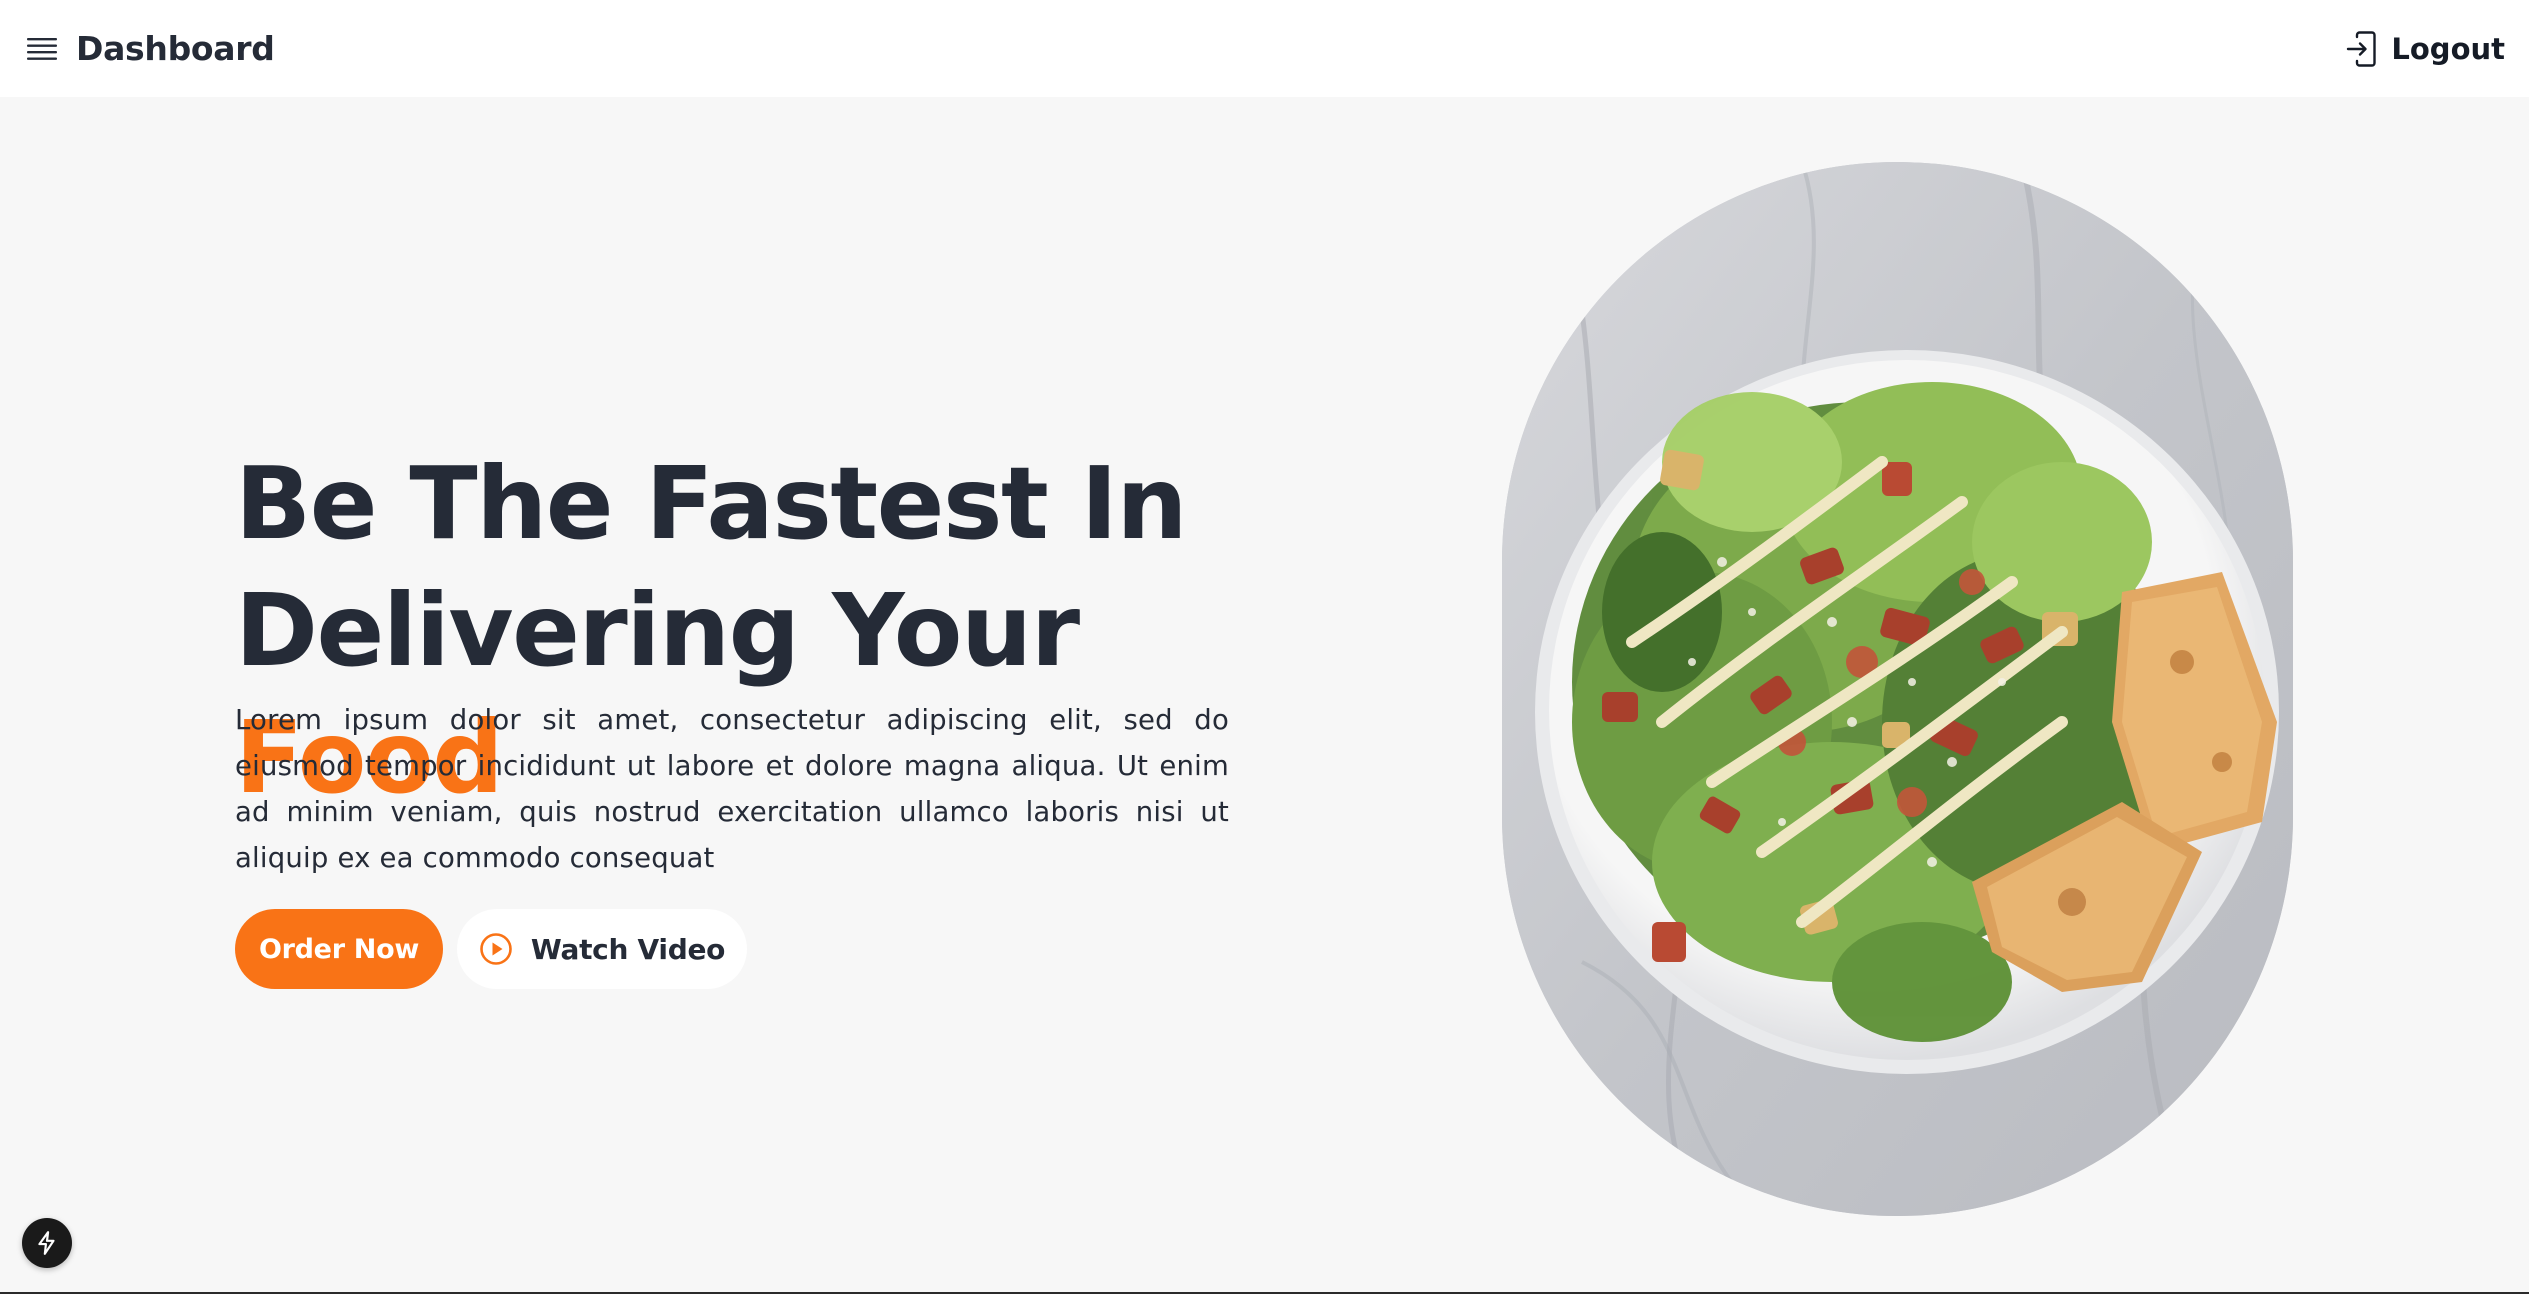  I want to click on hamburger-icon, so click(42, 48).